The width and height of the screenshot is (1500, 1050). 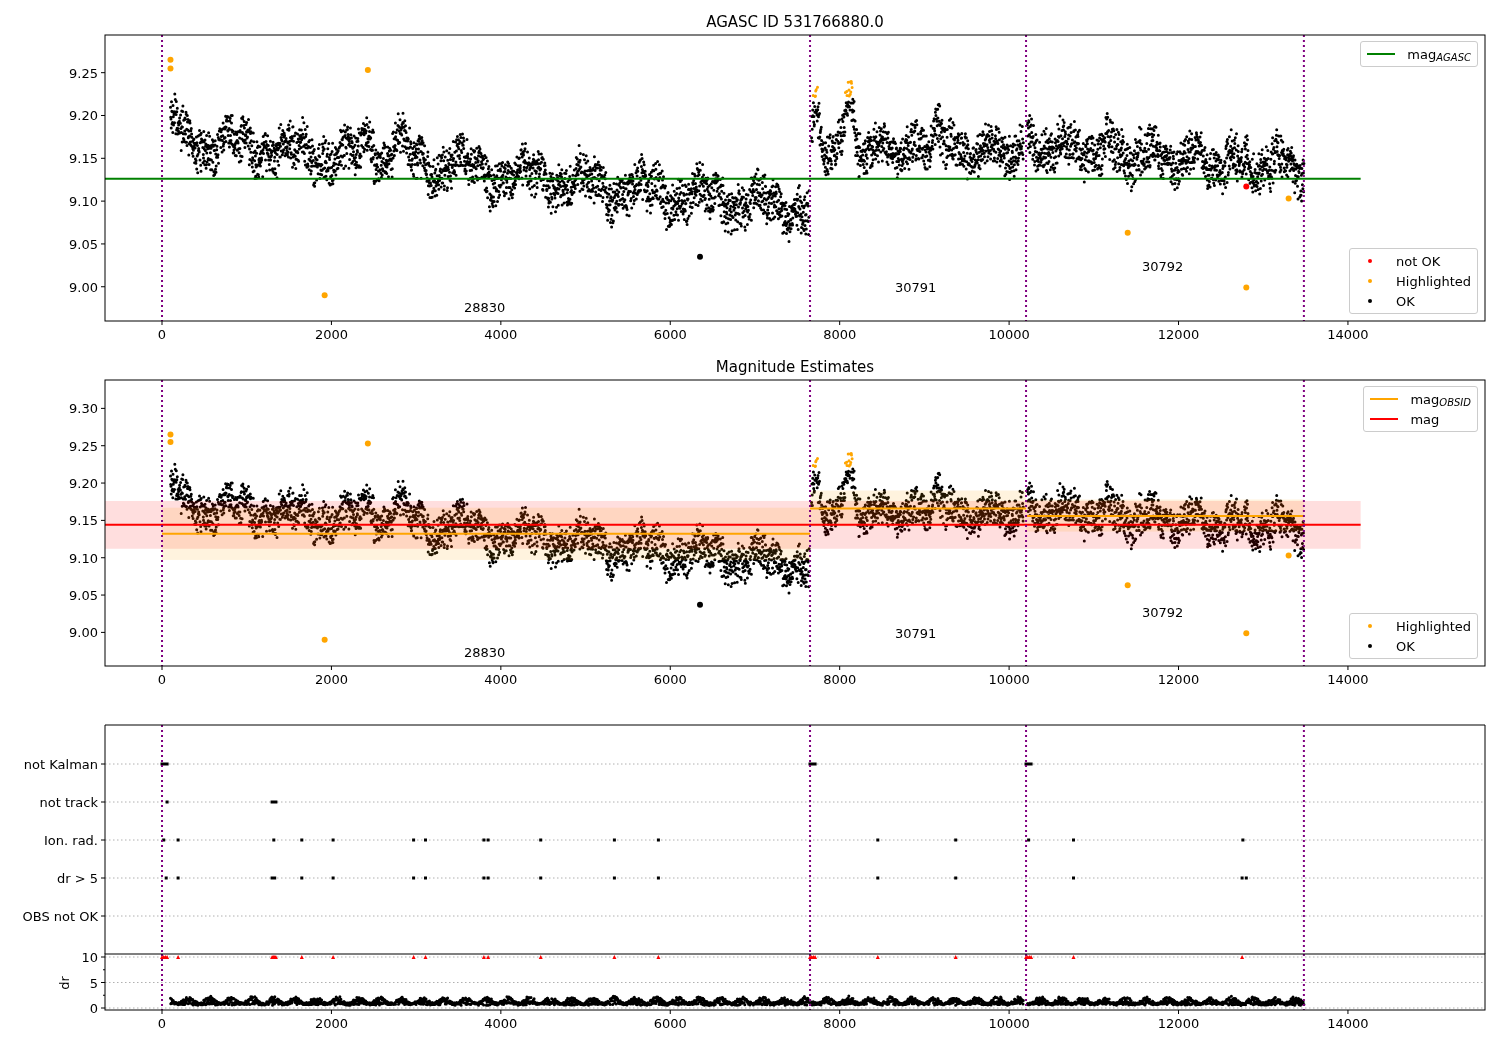 I want to click on category-label: not track, so click(x=68, y=802).